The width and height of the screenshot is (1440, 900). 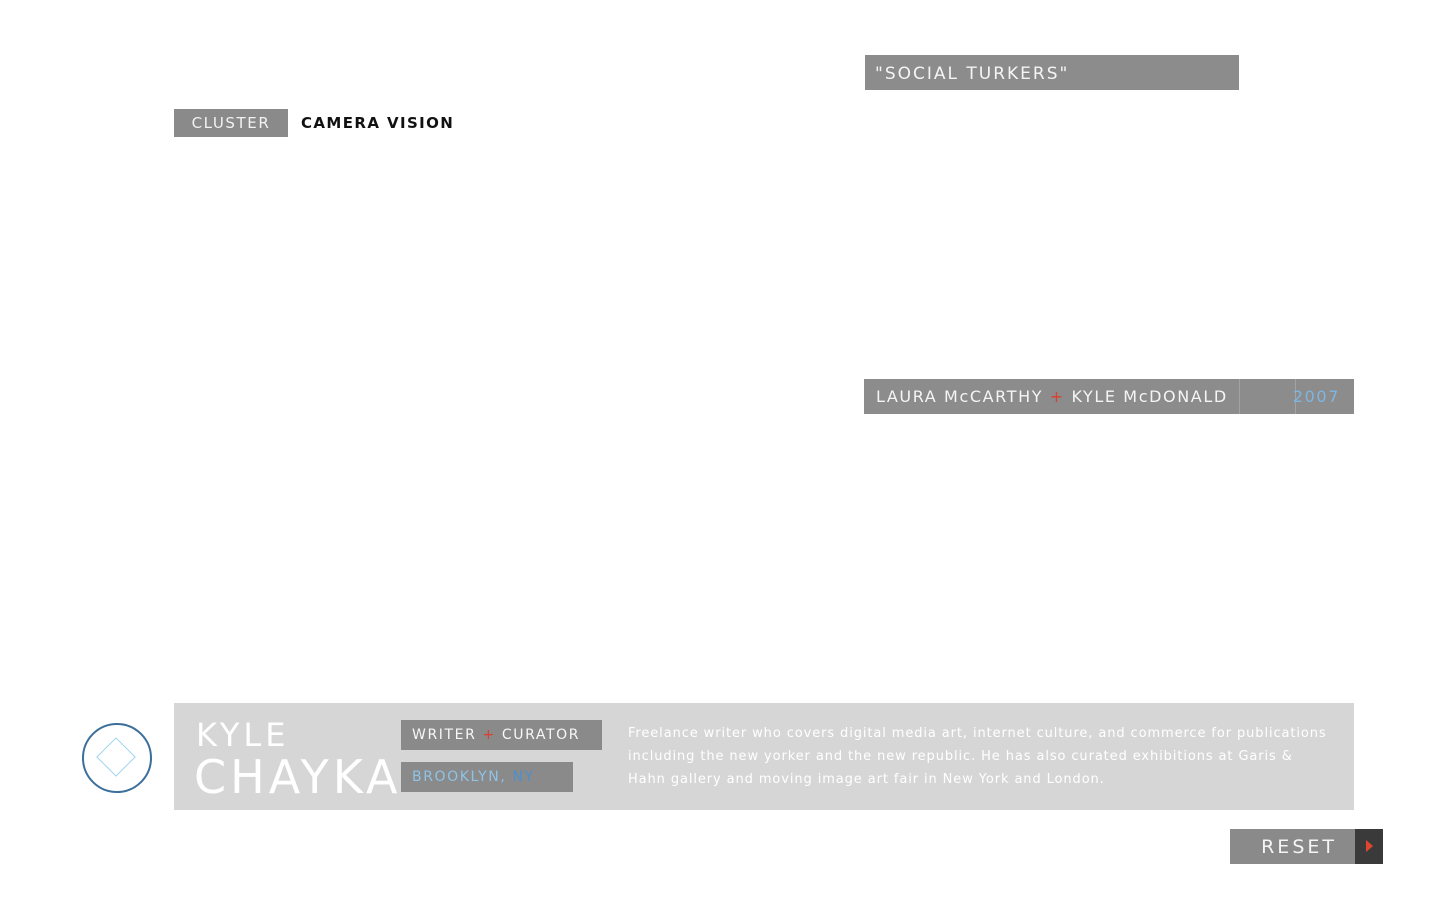 I want to click on reset-button: RESET, so click(x=1306, y=846).